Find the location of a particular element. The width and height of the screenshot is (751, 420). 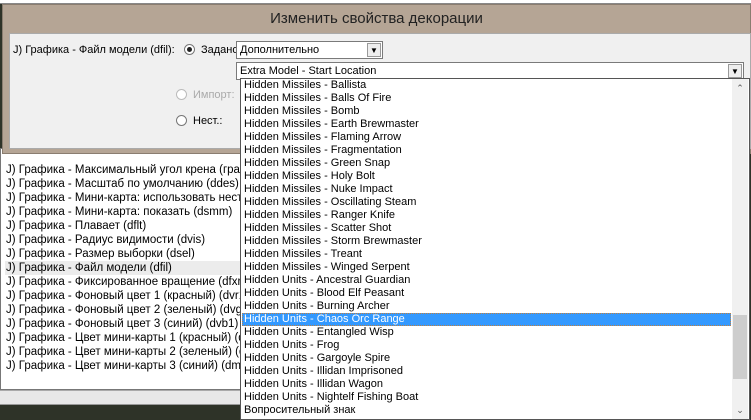

dropdown-item: Hidden Missiles - Ranger Knife is located at coordinates (486, 215).